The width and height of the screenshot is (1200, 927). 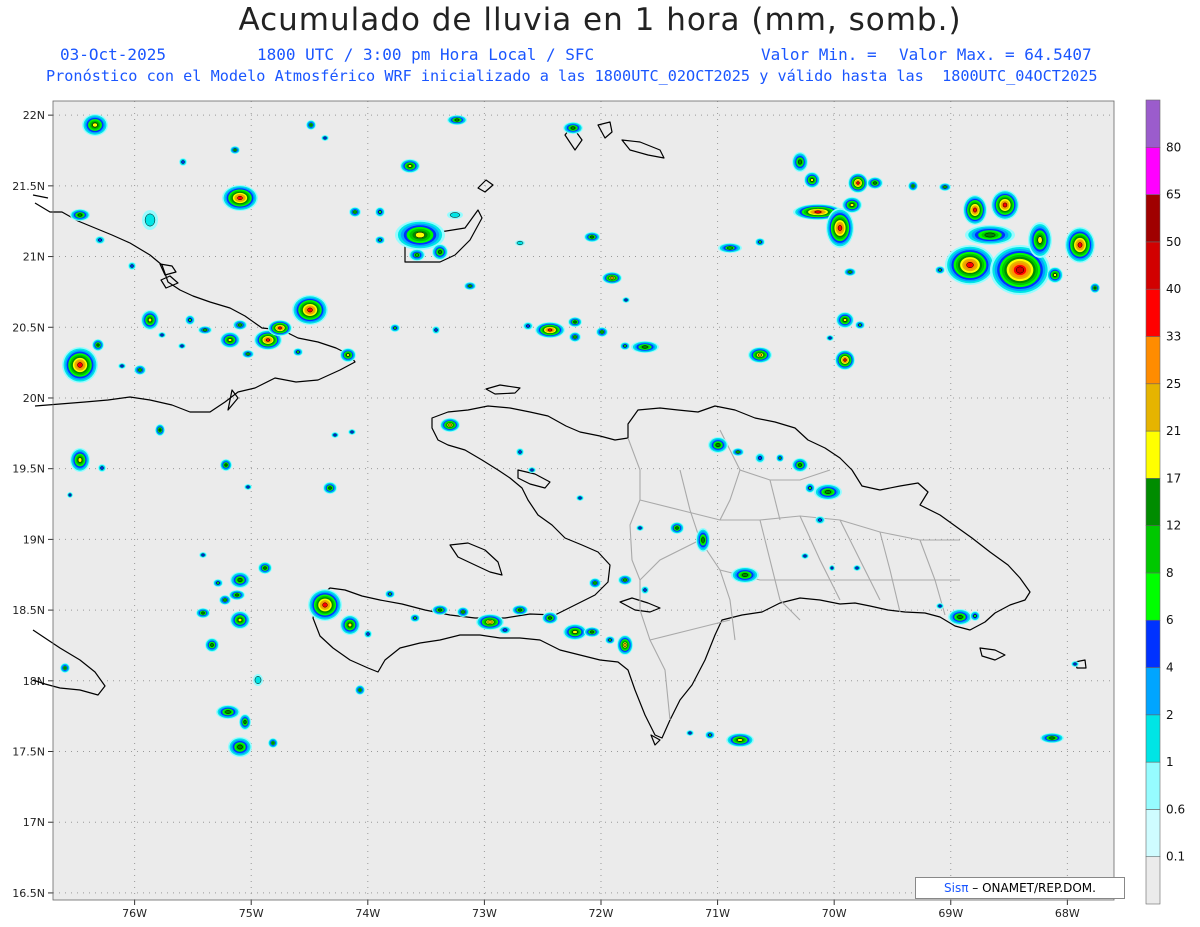 I want to click on lon-tick-label: 68W, so click(x=1067, y=913).